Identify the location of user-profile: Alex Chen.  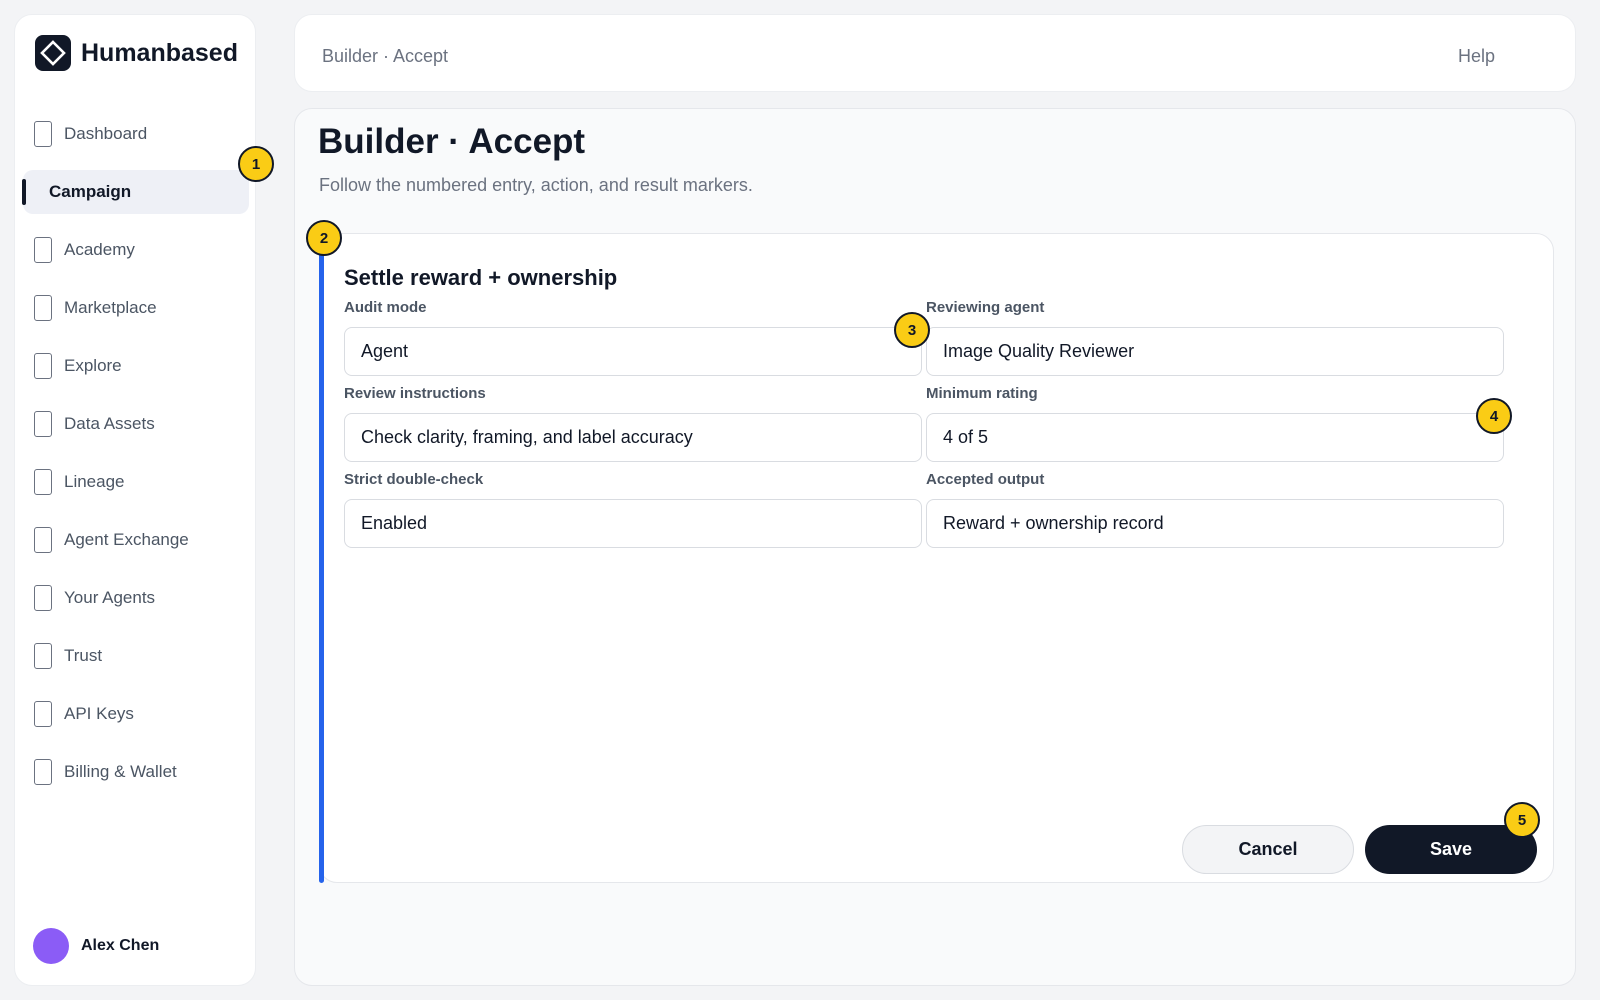
(96, 946).